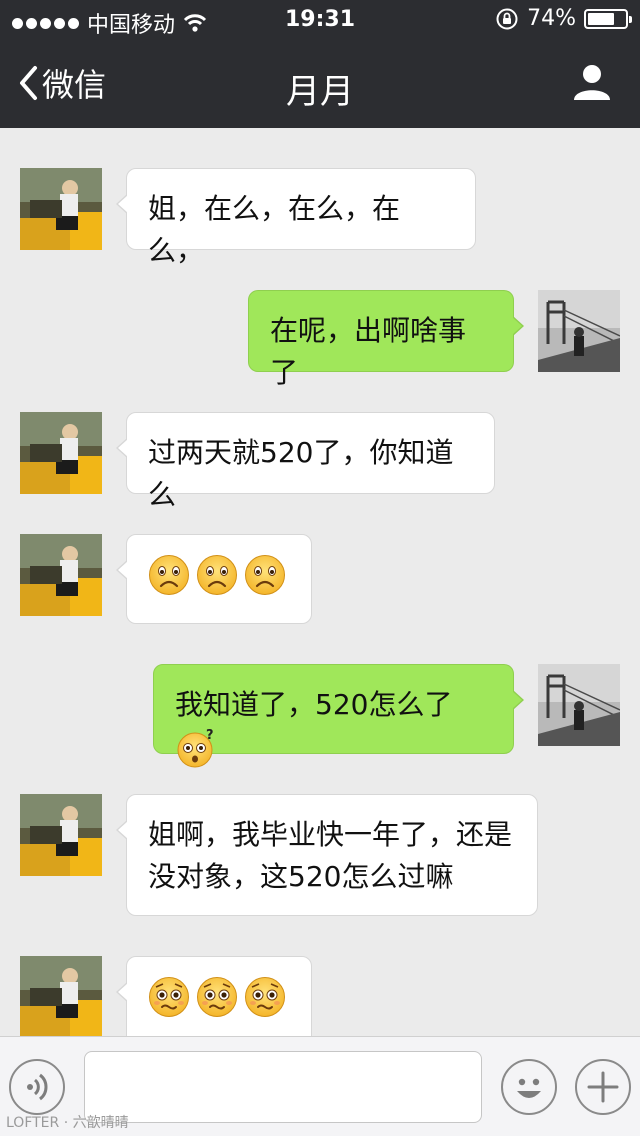 This screenshot has width=640, height=1136. I want to click on outgoing-message-bubble: 我知道了，520怎么了 ?, so click(338, 716).